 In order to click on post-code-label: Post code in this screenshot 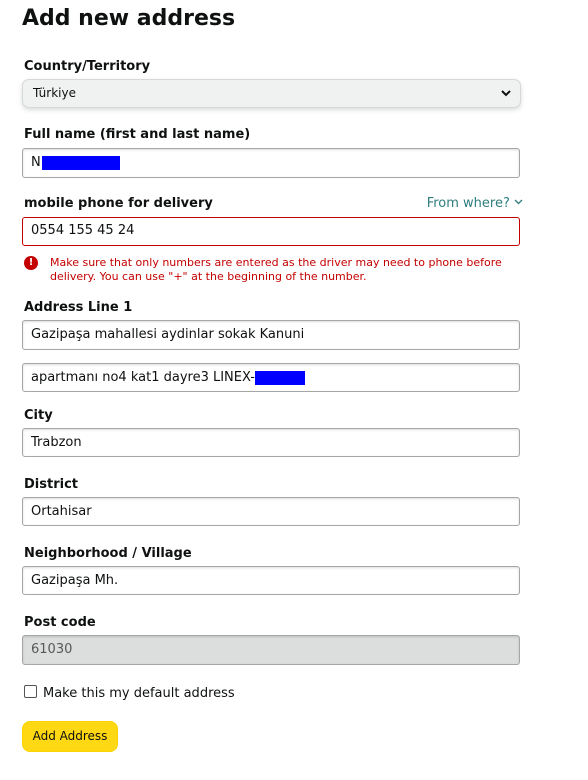, I will do `click(60, 622)`.